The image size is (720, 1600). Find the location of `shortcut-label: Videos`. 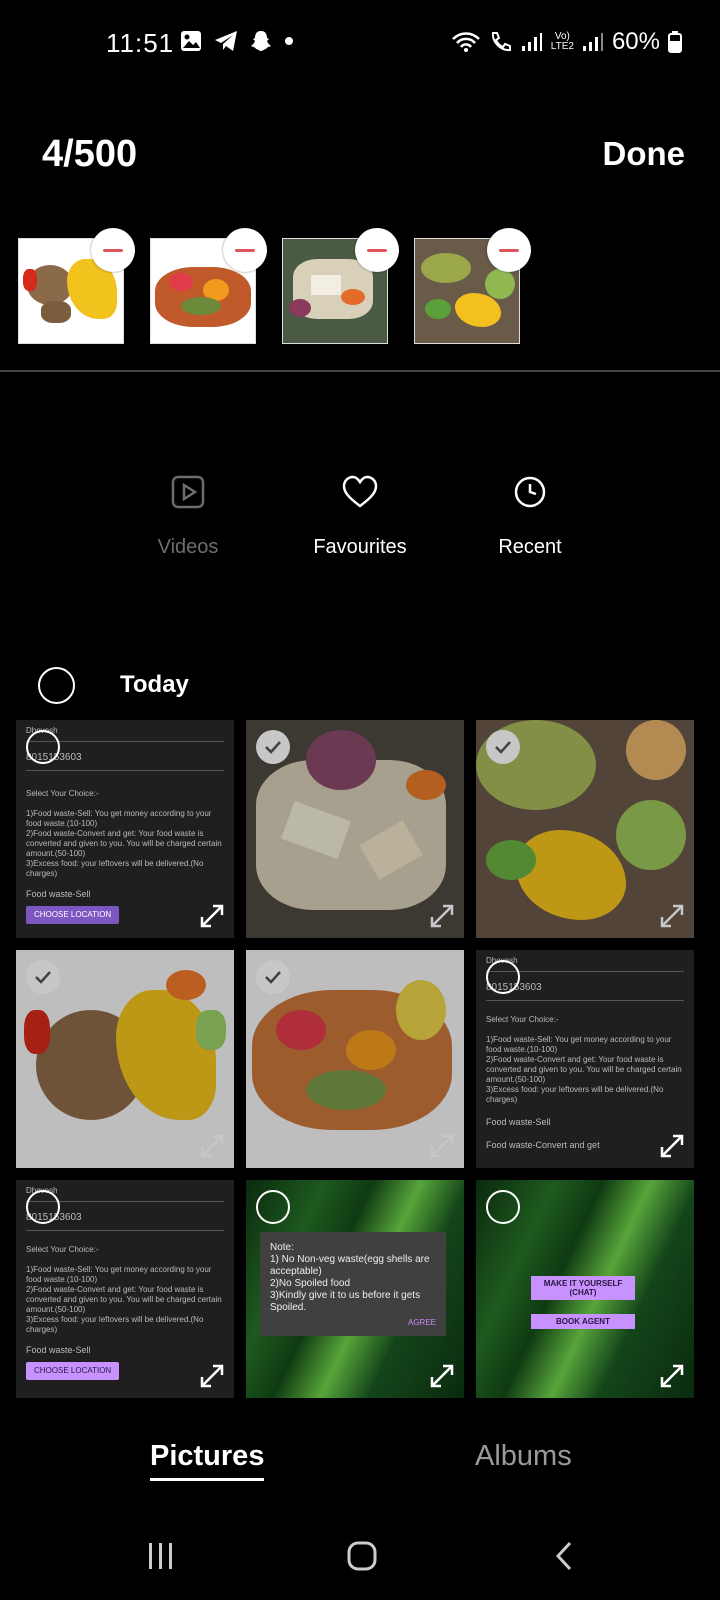

shortcut-label: Videos is located at coordinates (188, 547).